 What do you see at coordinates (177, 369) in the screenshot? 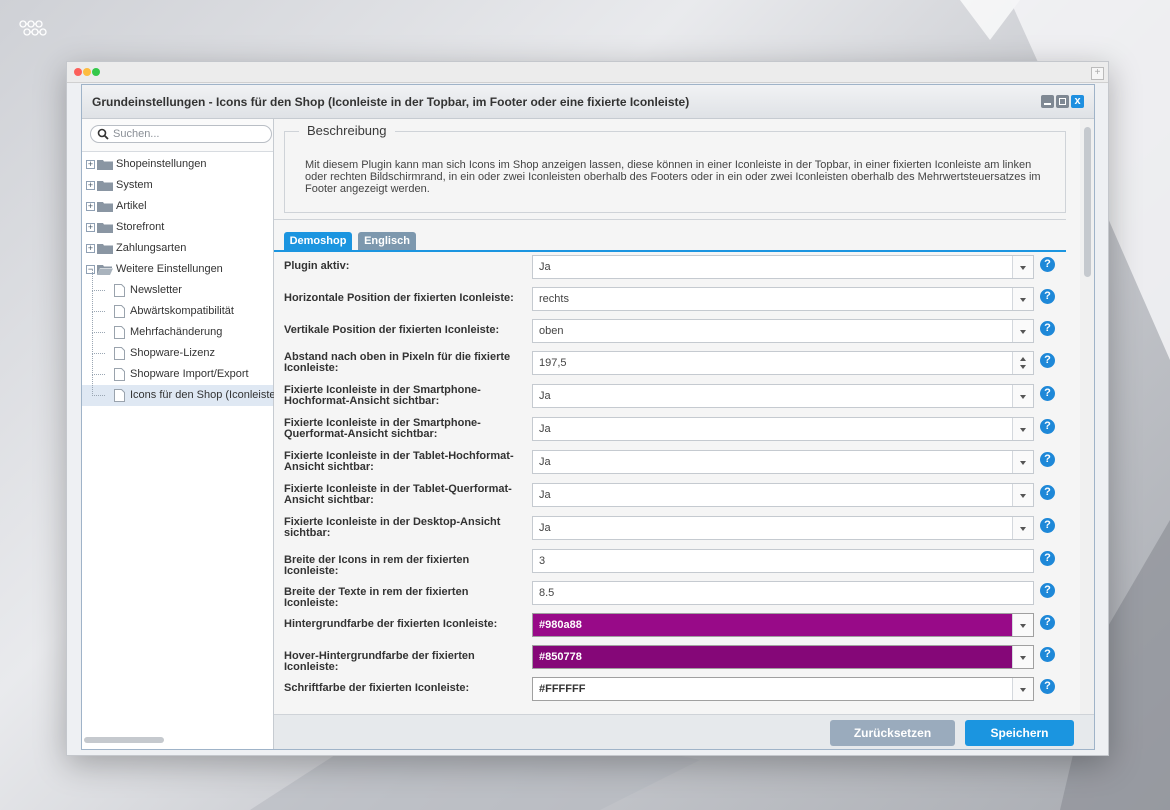
I see `tree-node-shopware-import-export: Shopware Import/Export` at bounding box center [177, 369].